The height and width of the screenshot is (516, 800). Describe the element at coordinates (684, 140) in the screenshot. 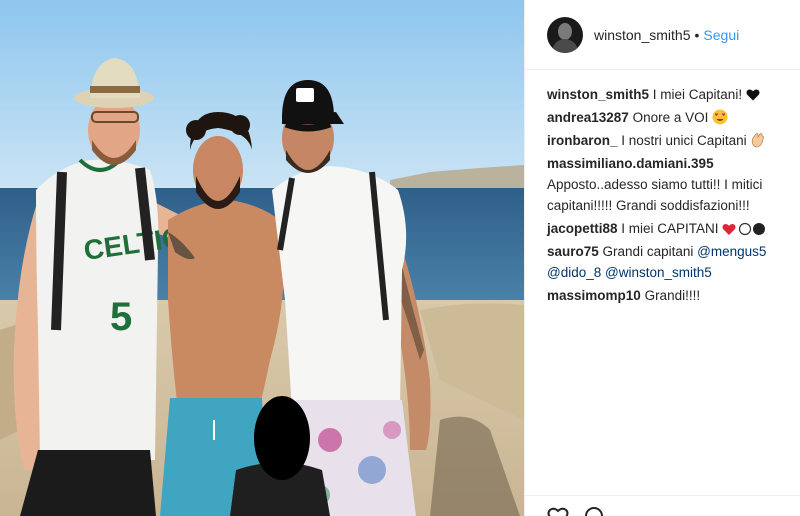

I see `comment-text: I nostri unici Capitani` at that location.